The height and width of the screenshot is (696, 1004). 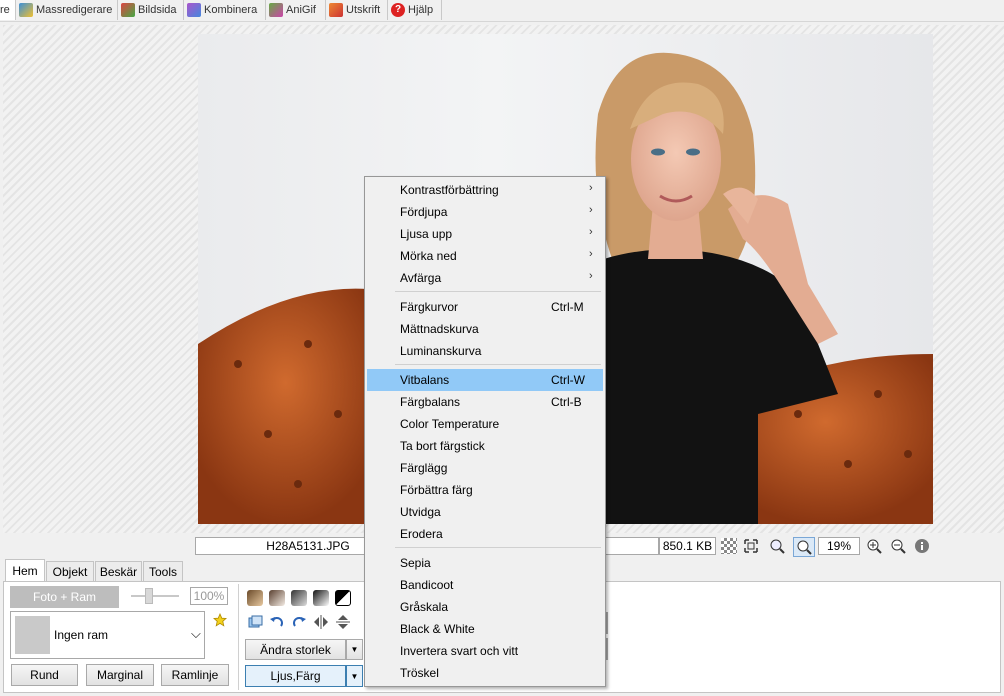 I want to click on opacity-slider-thumb, so click(x=149, y=596).